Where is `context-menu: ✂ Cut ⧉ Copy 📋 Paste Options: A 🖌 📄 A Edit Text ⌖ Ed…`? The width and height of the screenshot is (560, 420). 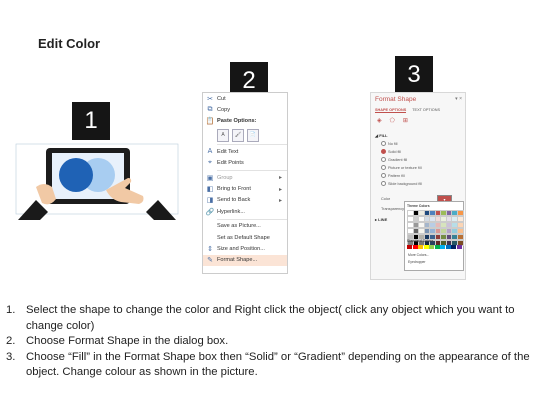
context-menu: ✂ Cut ⧉ Copy 📋 Paste Options: A 🖌 📄 A Edit Text ⌖ Ed… is located at coordinates (245, 183).